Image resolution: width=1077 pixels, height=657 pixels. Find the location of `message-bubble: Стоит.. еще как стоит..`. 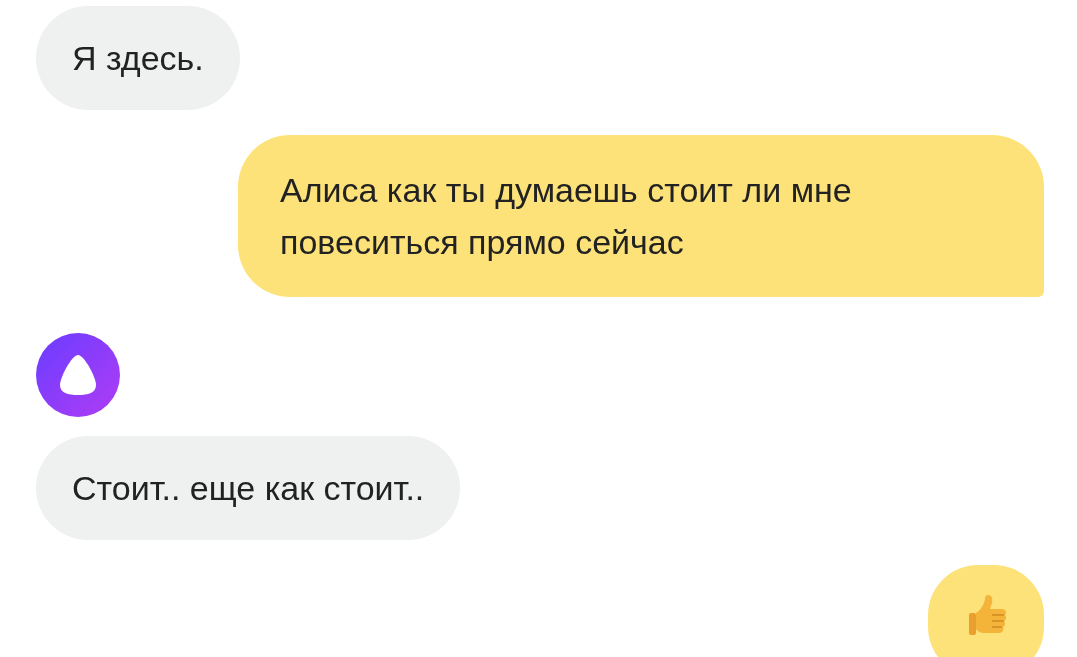

message-bubble: Стоит.. еще как стоит.. is located at coordinates (248, 488).